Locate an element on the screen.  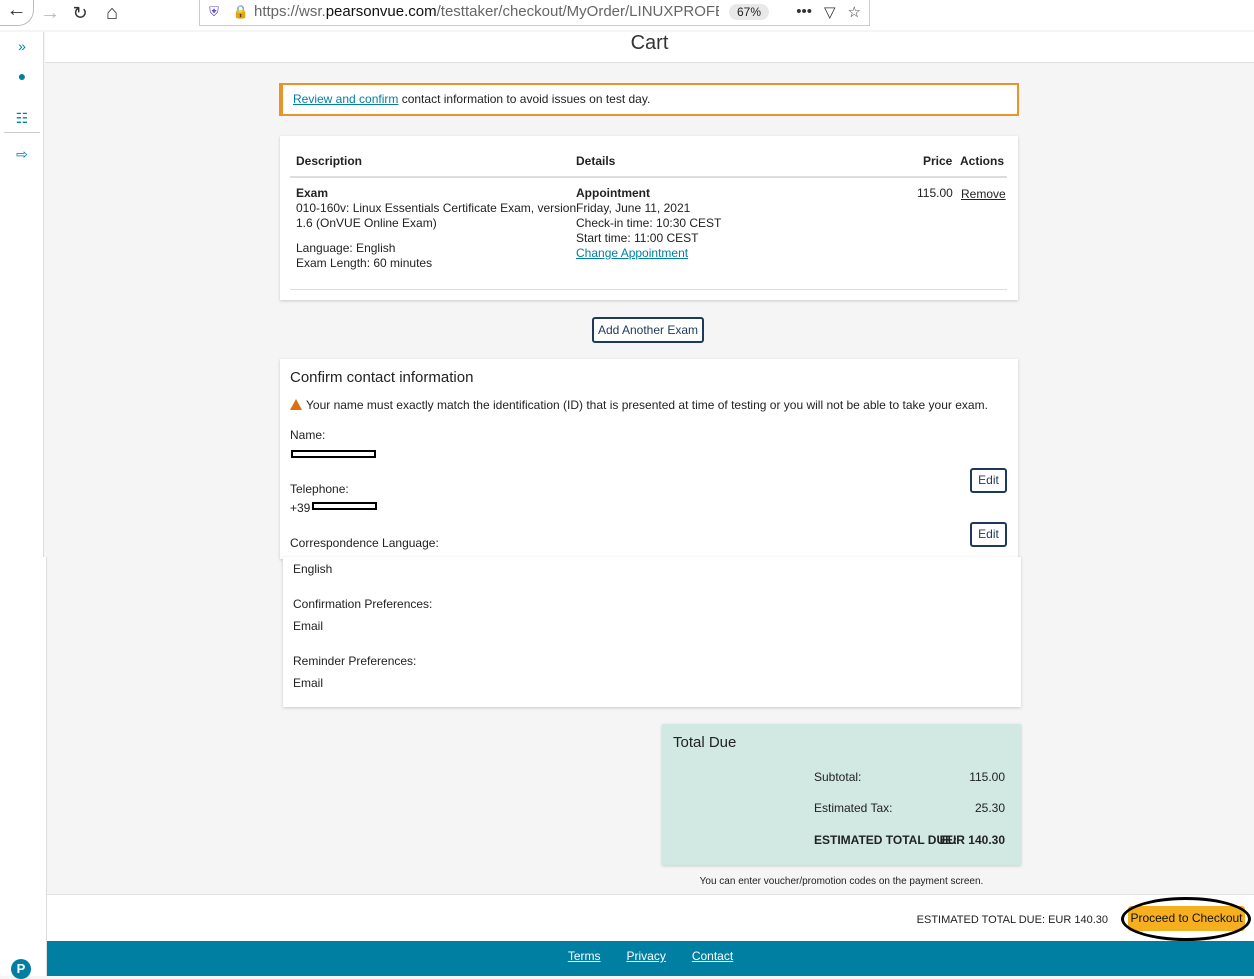
checkin-time: Check-in time: 10:30 CEST is located at coordinates (649, 223).